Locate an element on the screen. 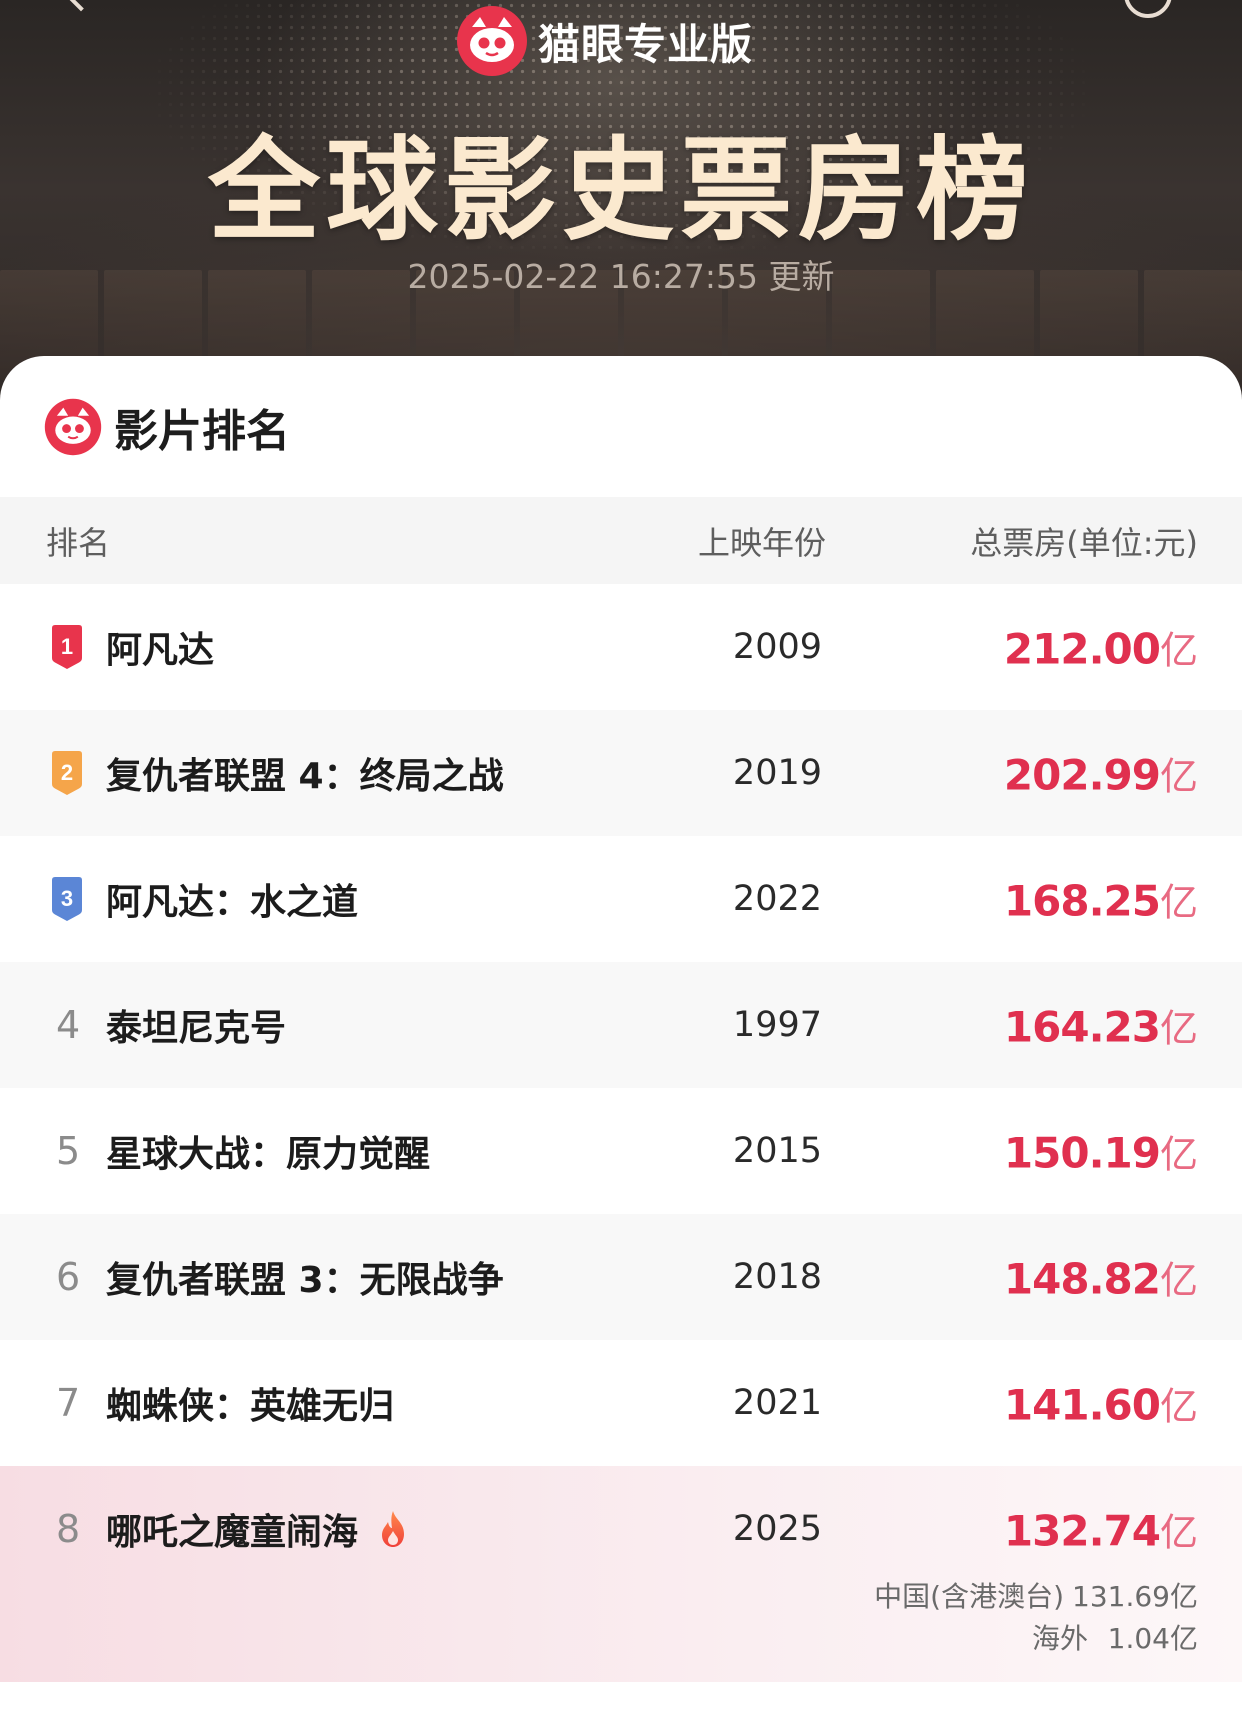  box-office-value: 141.60 is located at coordinates (1082, 1405).